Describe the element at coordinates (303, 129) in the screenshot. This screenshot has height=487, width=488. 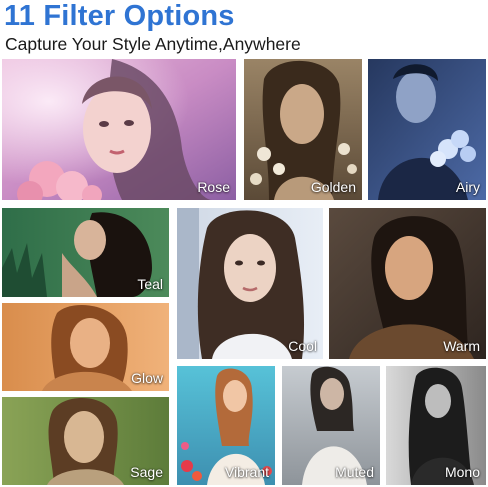
I see `filter-tile-golden: Golden` at that location.